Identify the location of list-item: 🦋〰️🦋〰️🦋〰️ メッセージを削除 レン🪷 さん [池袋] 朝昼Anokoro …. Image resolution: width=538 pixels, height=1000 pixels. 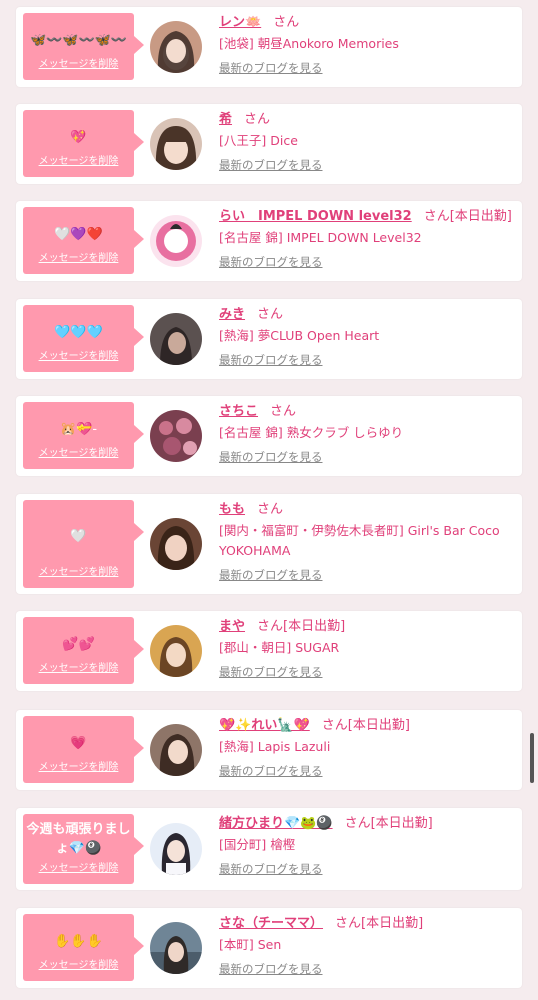
(269, 47).